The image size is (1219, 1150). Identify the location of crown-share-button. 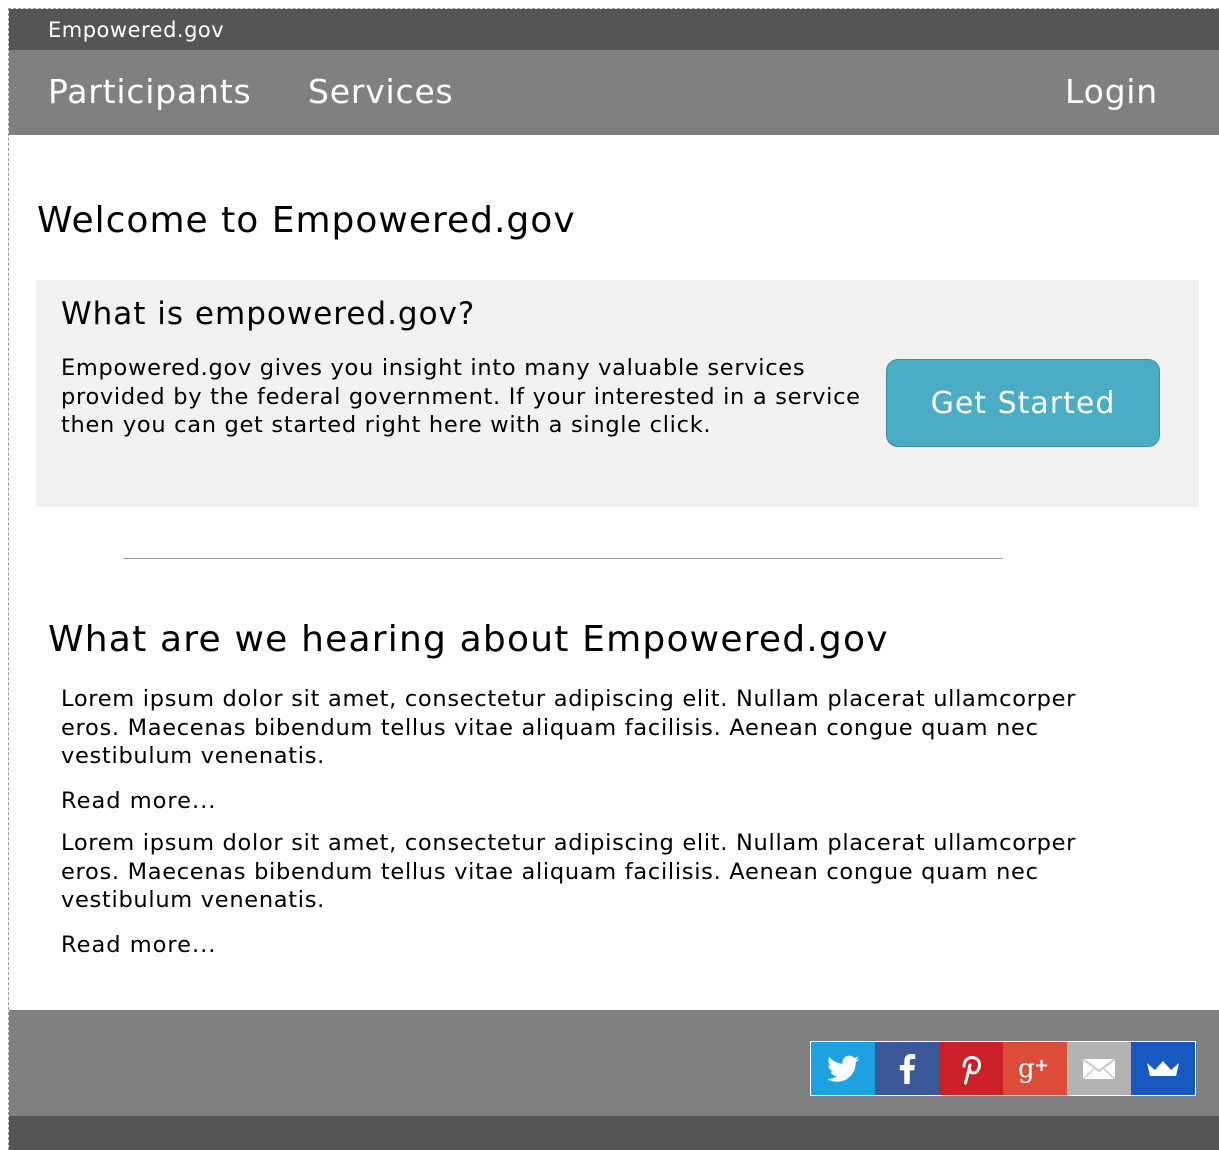
(1163, 1068).